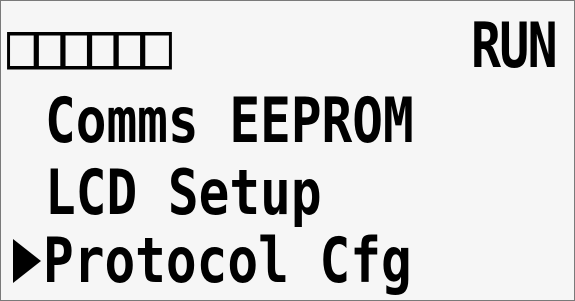 Image resolution: width=575 pixels, height=301 pixels. What do you see at coordinates (27, 261) in the screenshot?
I see `selection-arrow-icon` at bounding box center [27, 261].